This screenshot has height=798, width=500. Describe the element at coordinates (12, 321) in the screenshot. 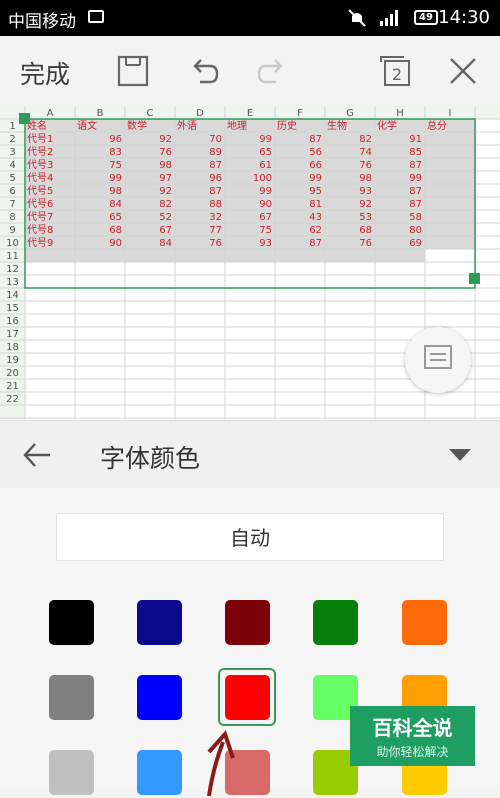

I see `row-header-16: 16` at that location.